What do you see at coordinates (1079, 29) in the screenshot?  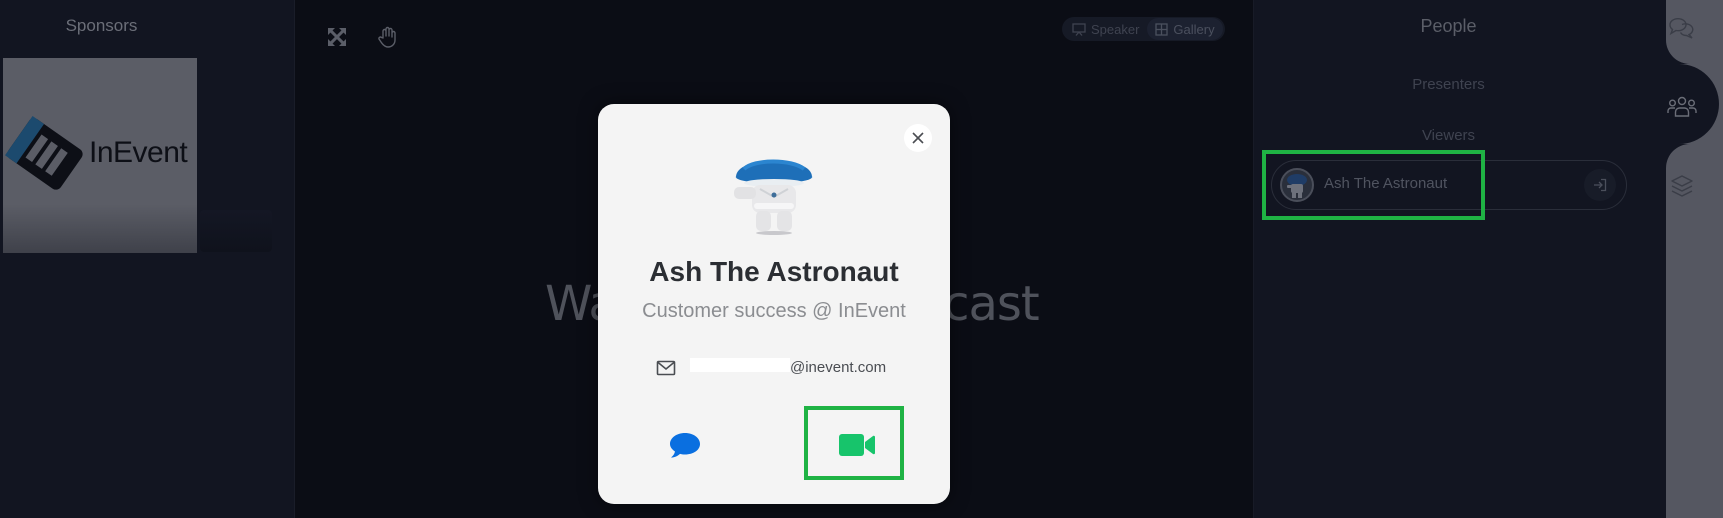 I see `presentation-screen-icon` at bounding box center [1079, 29].